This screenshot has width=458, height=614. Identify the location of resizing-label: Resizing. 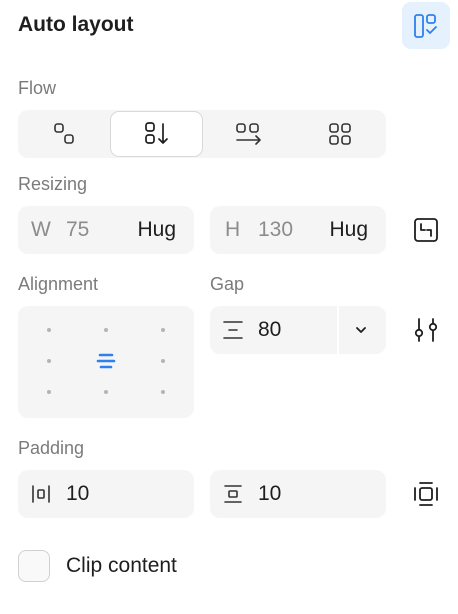
(53, 184).